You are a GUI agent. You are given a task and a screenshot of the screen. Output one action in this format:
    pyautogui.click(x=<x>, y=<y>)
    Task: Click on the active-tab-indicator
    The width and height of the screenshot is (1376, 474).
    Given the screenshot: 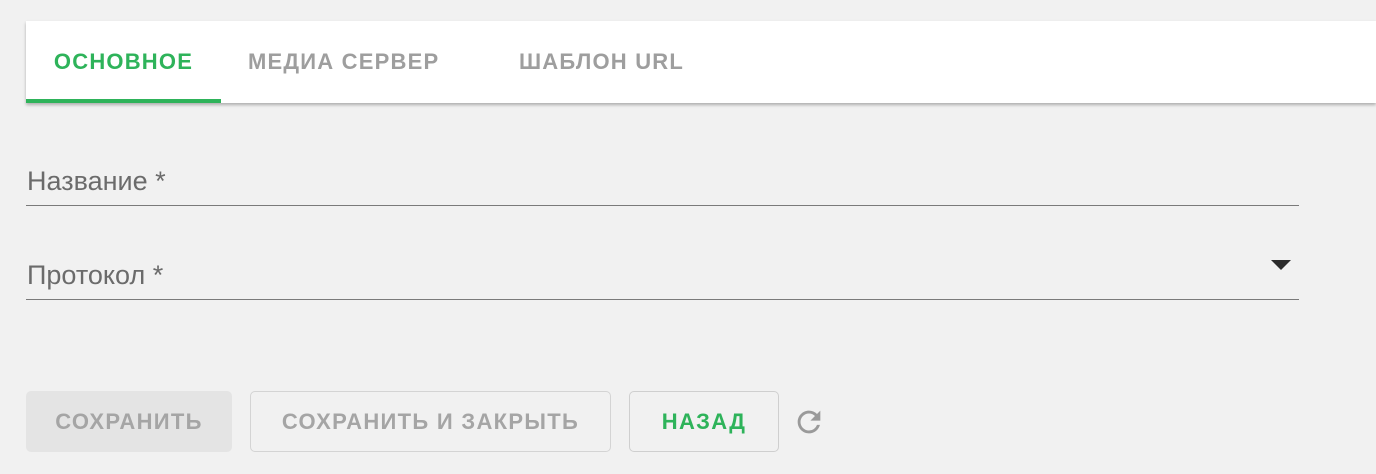 What is the action you would take?
    pyautogui.click(x=123, y=101)
    